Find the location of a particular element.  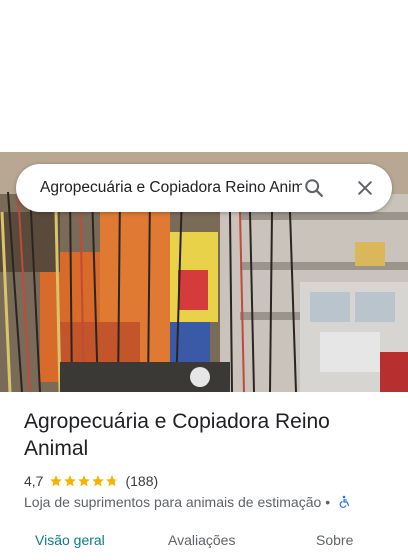

close-icon is located at coordinates (365, 188).